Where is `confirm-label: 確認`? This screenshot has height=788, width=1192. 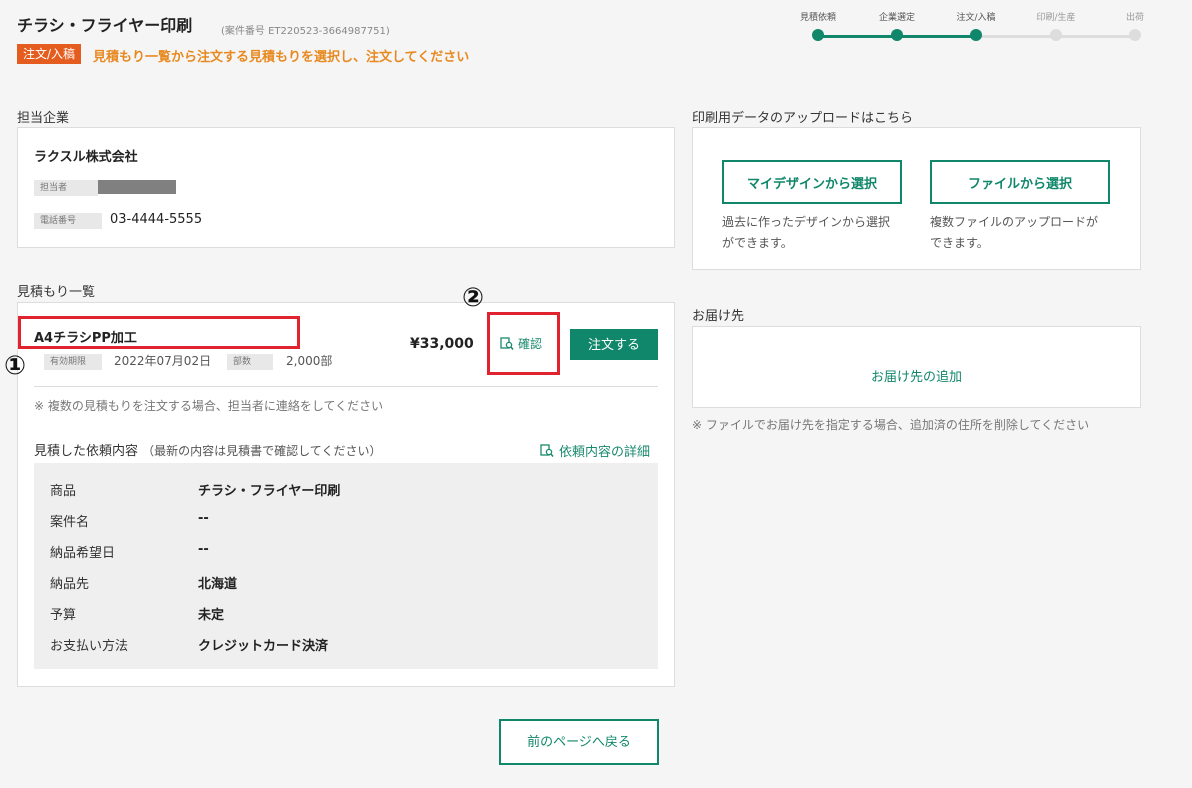 confirm-label: 確認 is located at coordinates (530, 344).